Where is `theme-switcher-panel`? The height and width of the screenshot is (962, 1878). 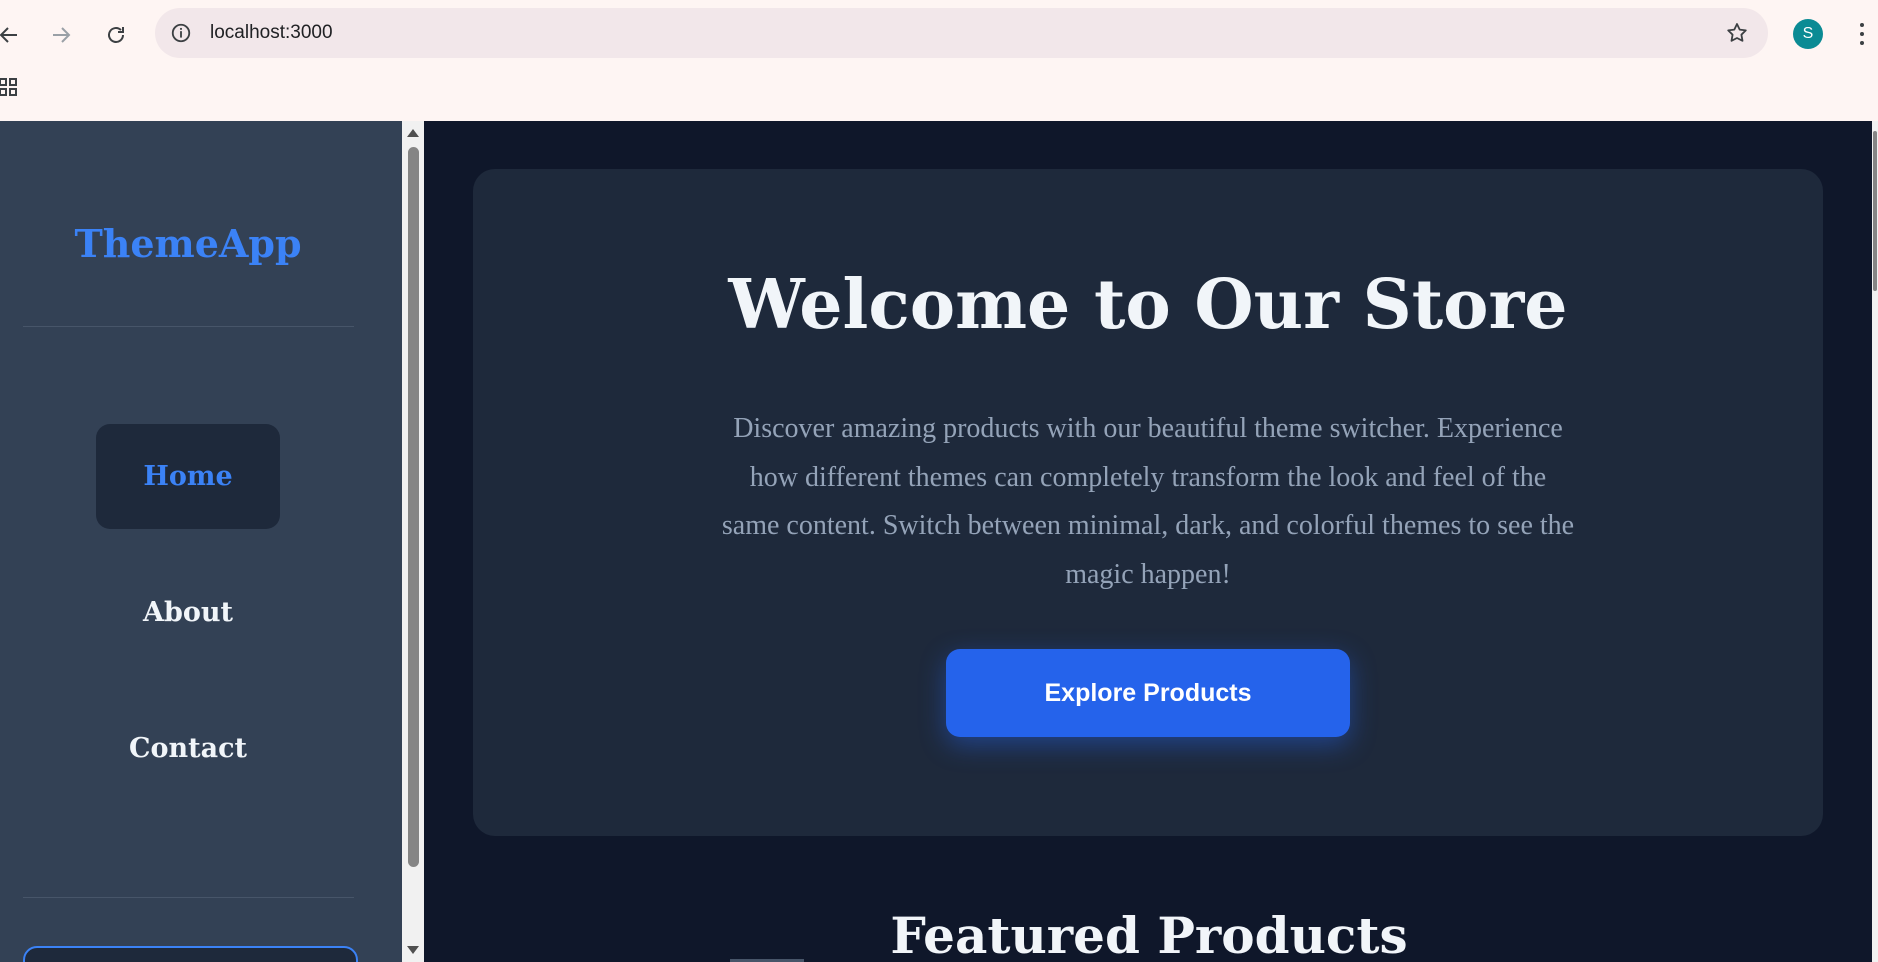
theme-switcher-panel is located at coordinates (190, 954).